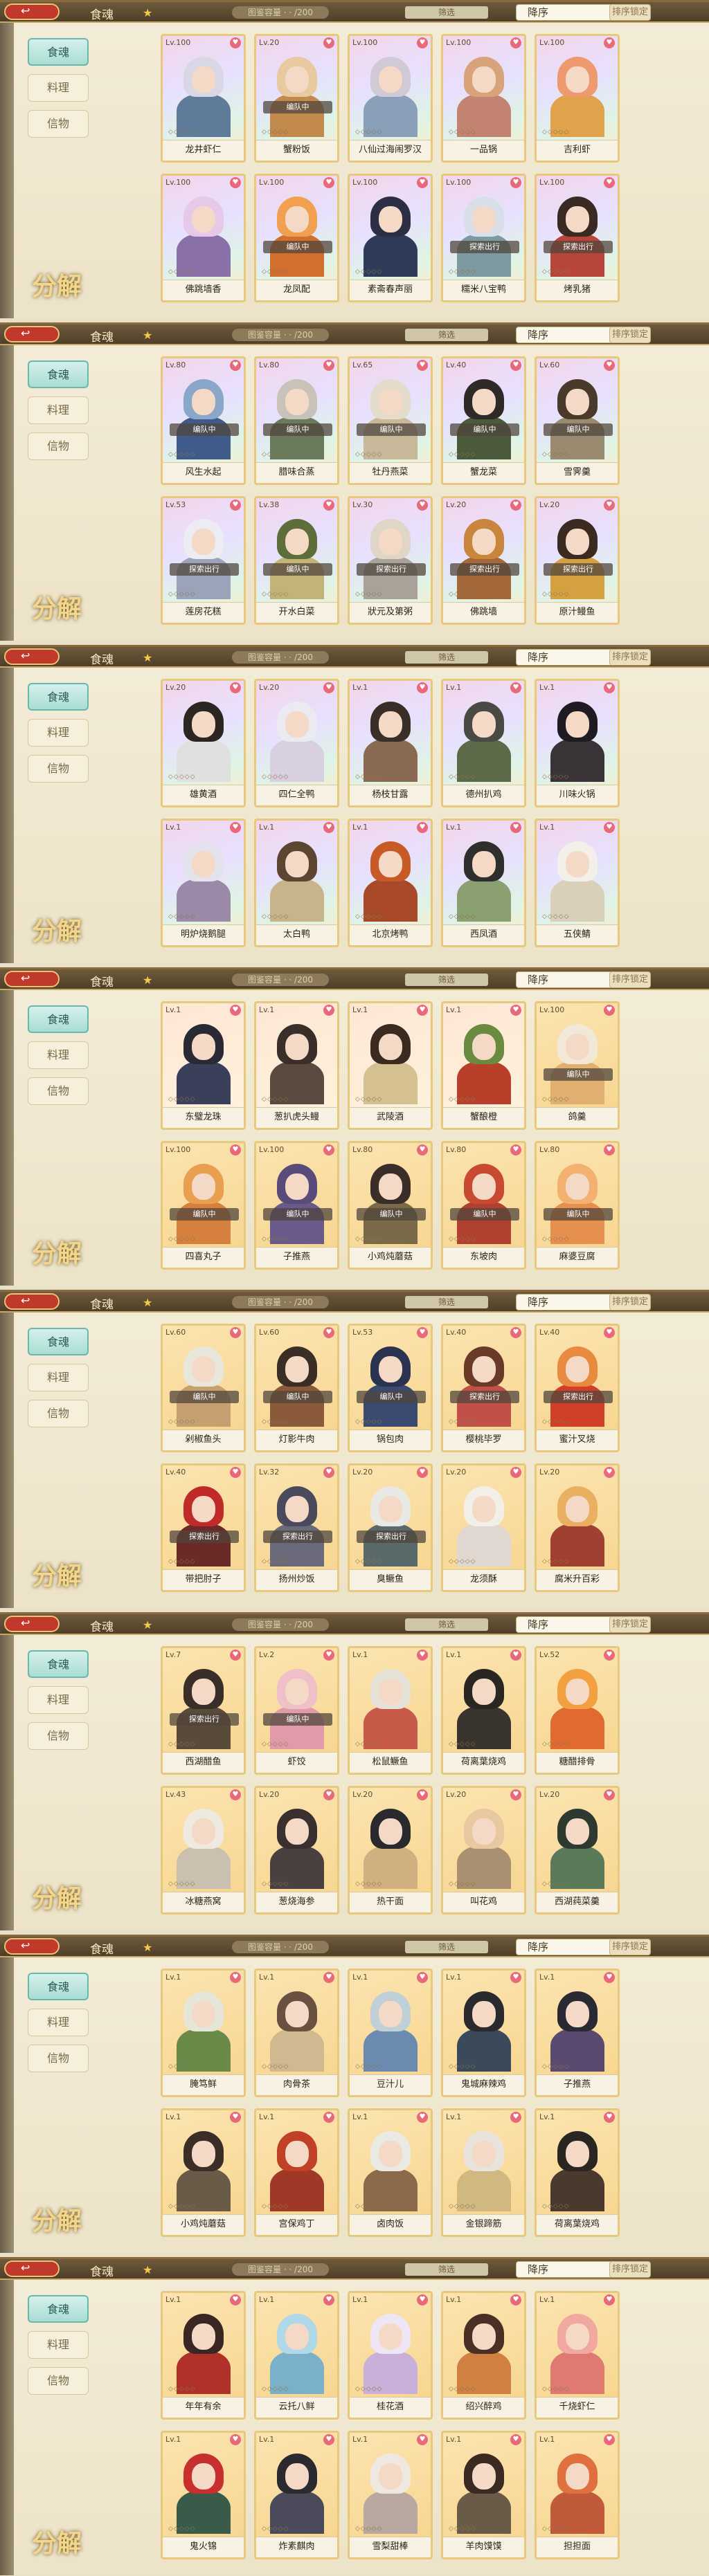 This screenshot has width=709, height=2576. I want to click on character-card: Lv.1 ♥ ◇◇◇◇◇ 肉骨茶, so click(296, 2033).